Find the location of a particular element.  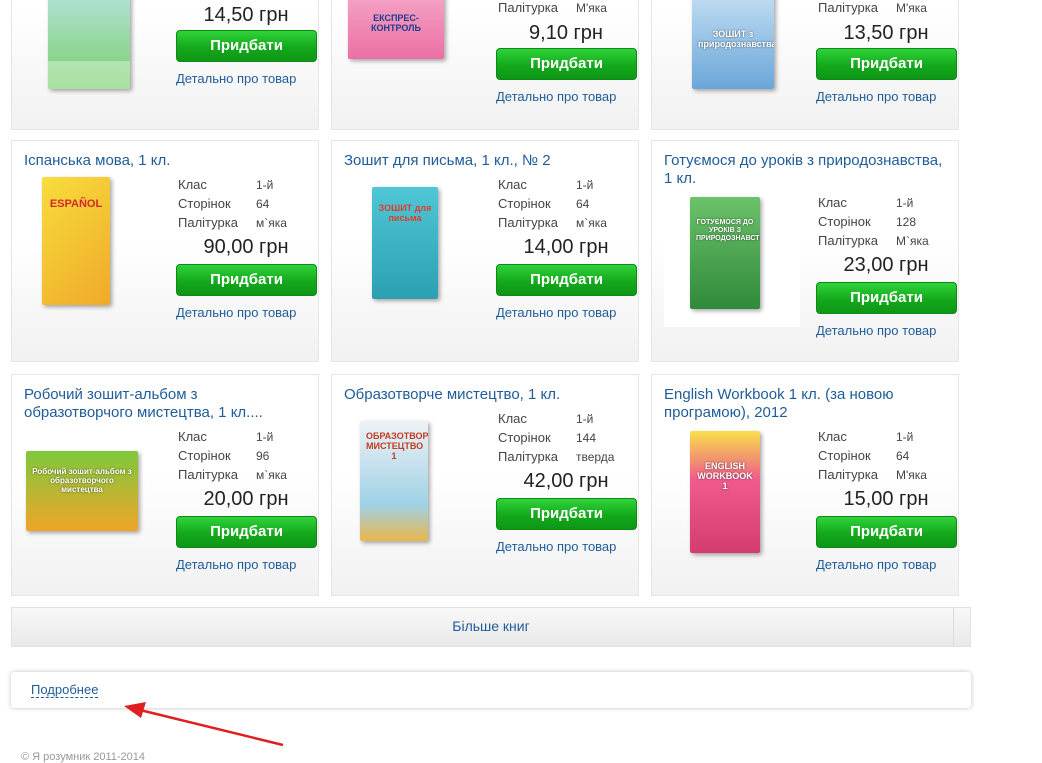

product-price: 13,50 грн is located at coordinates (886, 33).